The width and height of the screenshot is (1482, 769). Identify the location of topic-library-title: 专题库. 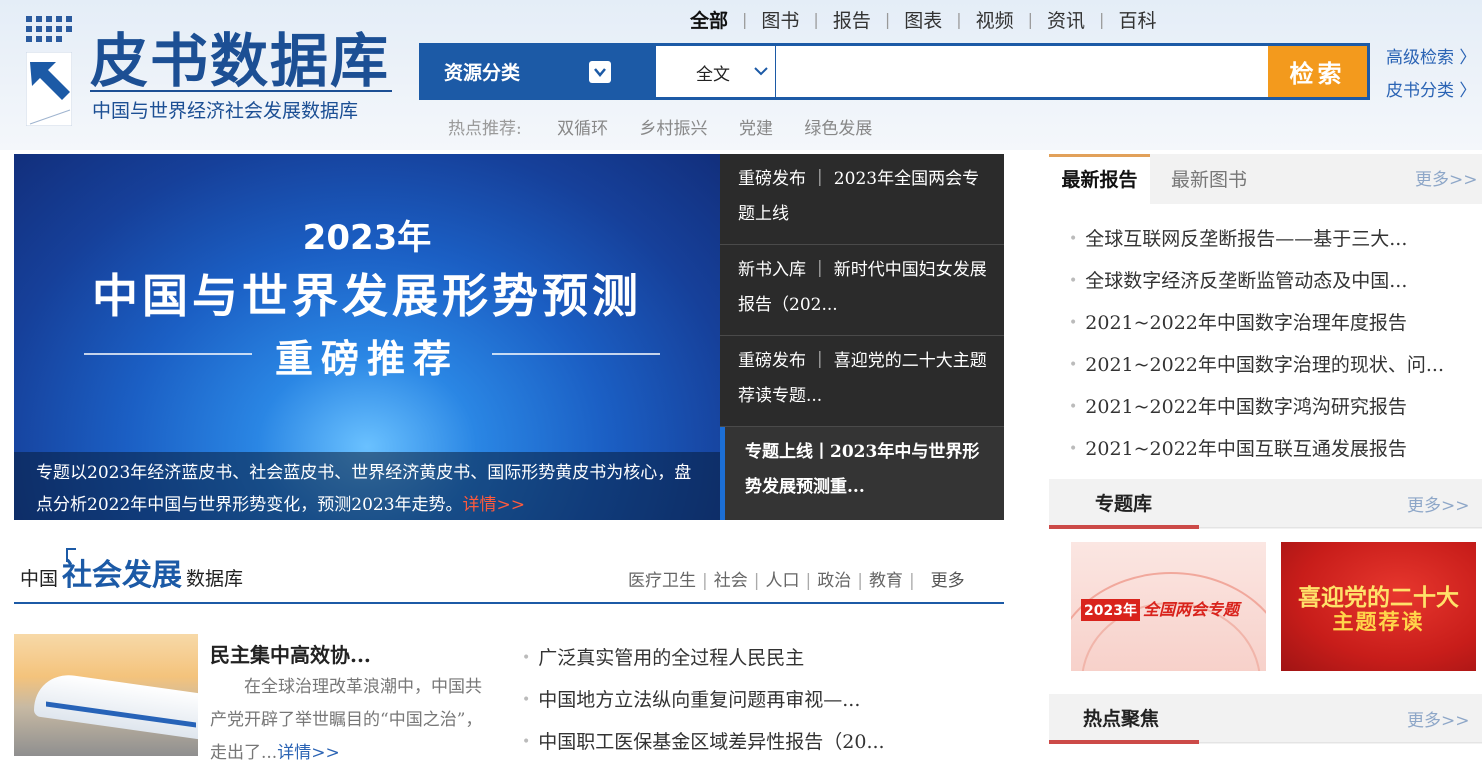
(1124, 504).